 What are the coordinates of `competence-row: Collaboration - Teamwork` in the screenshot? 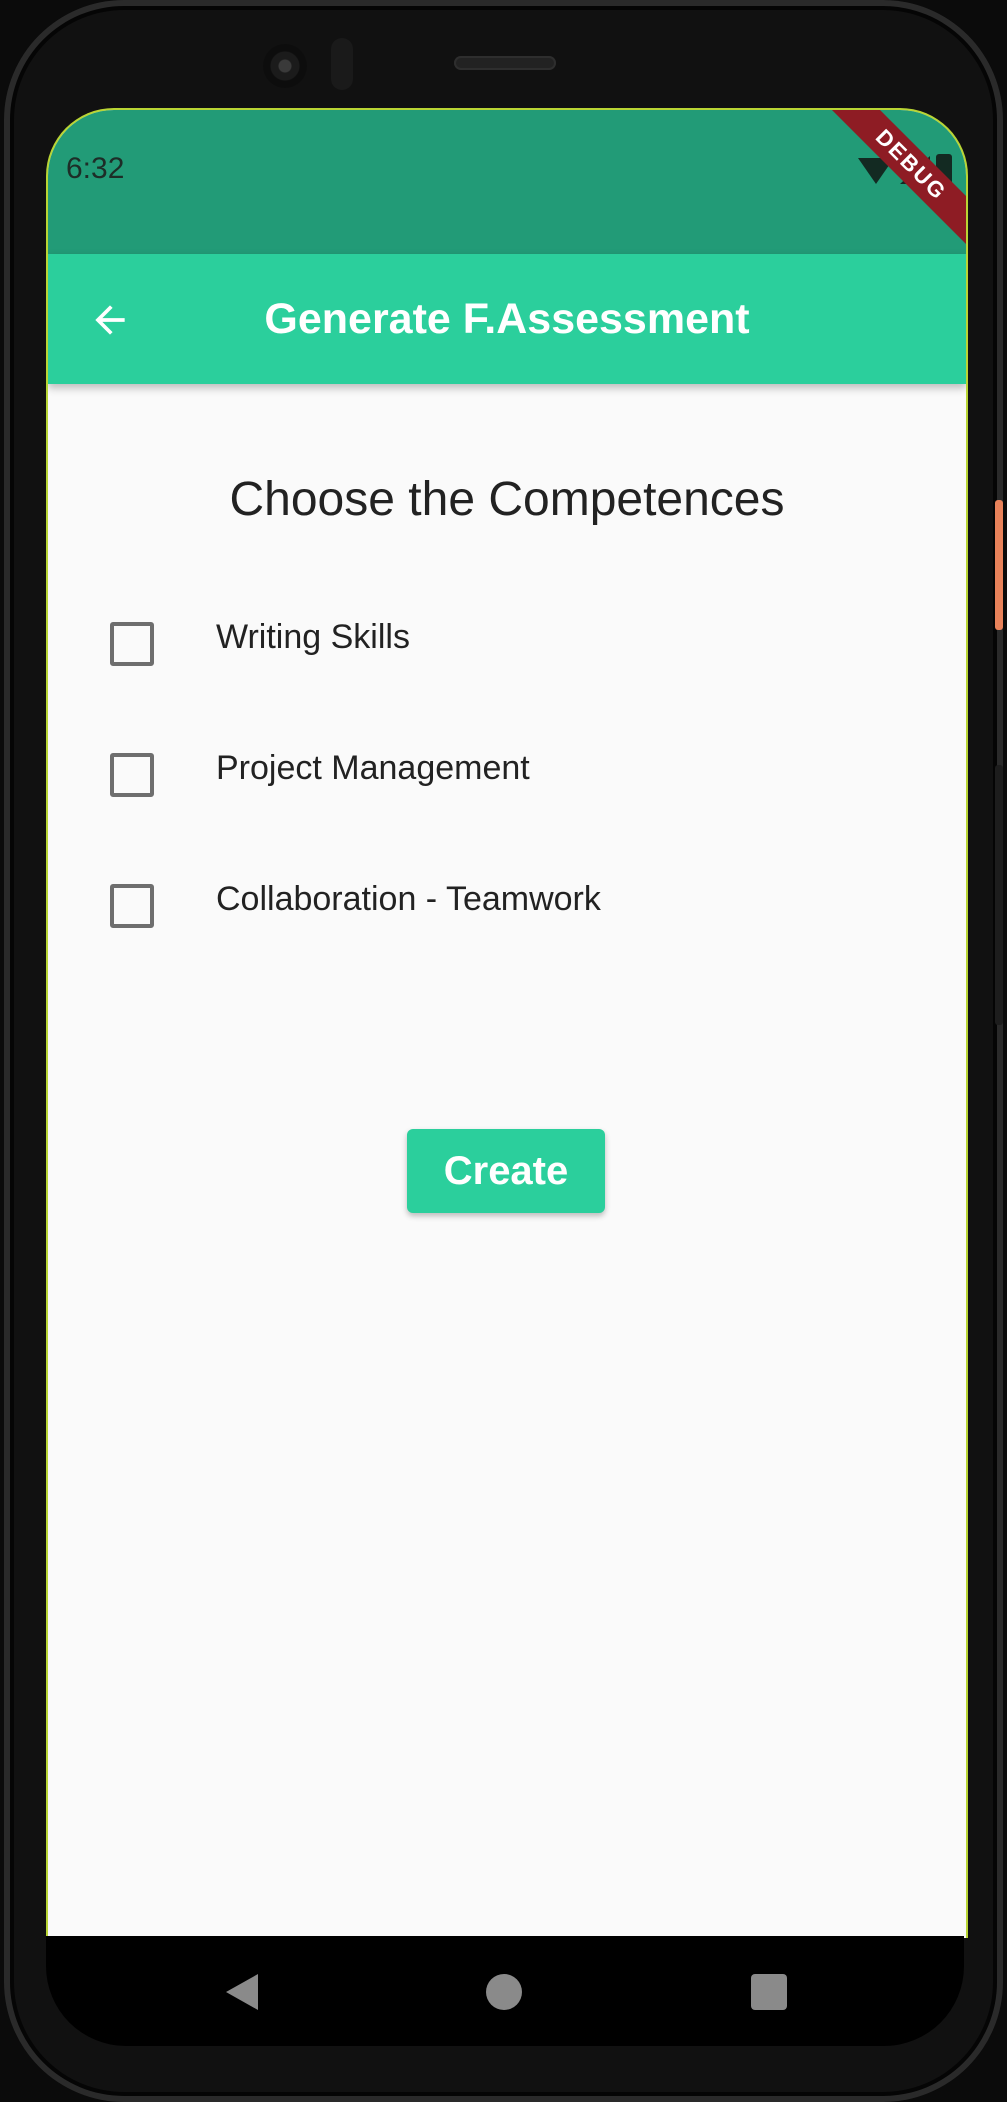 It's located at (507, 905).